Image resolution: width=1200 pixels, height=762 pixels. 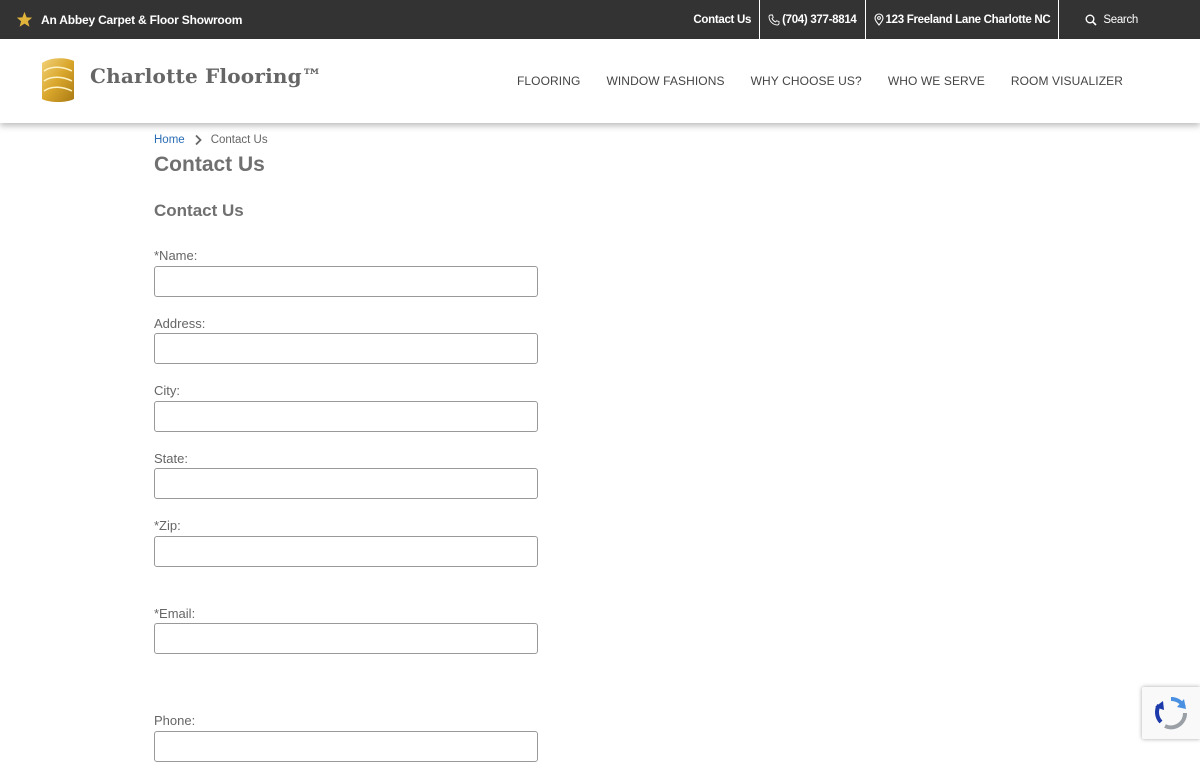 I want to click on search-button: Search, so click(x=1129, y=19).